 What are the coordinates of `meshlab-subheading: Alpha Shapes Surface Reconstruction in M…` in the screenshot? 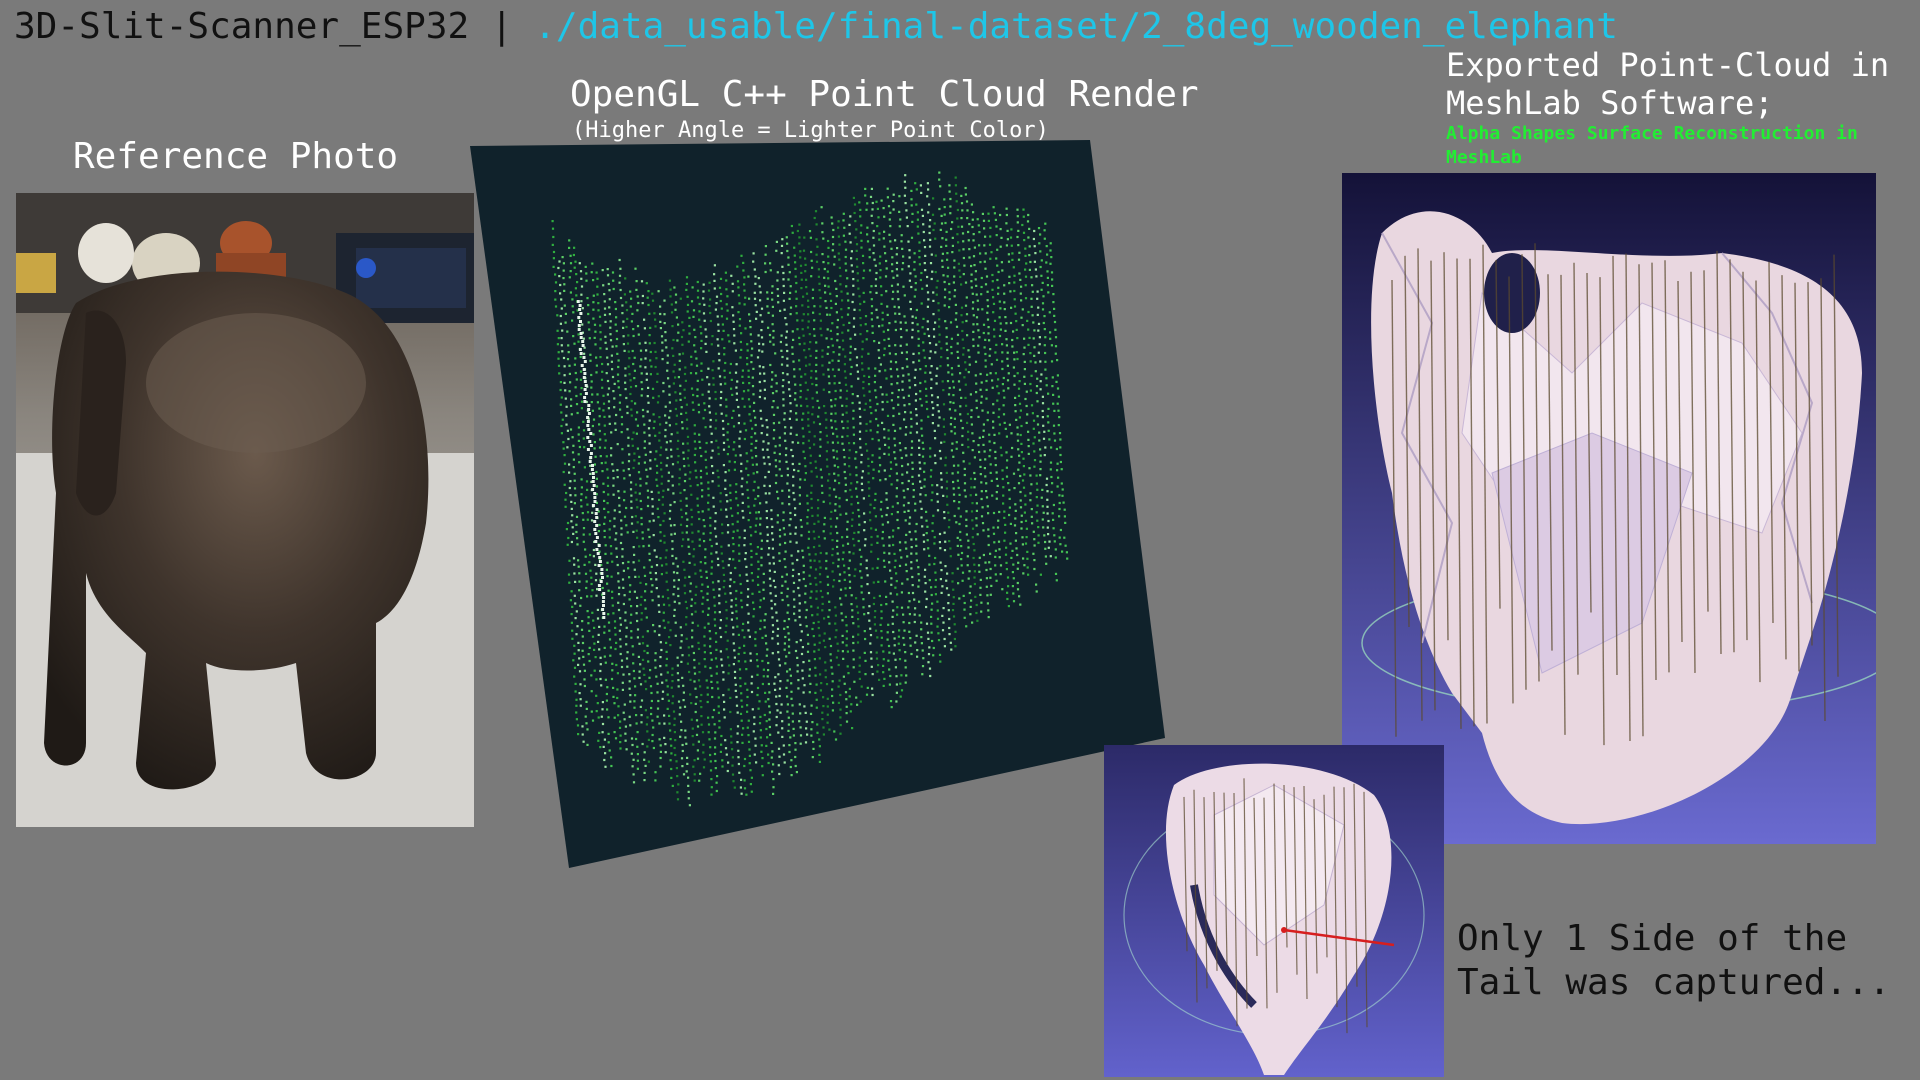 It's located at (1652, 145).